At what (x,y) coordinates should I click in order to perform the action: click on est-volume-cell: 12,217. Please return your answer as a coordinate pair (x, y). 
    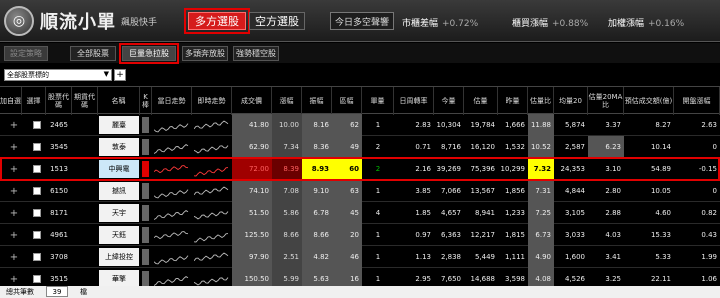
    Looking at the image, I should click on (483, 235).